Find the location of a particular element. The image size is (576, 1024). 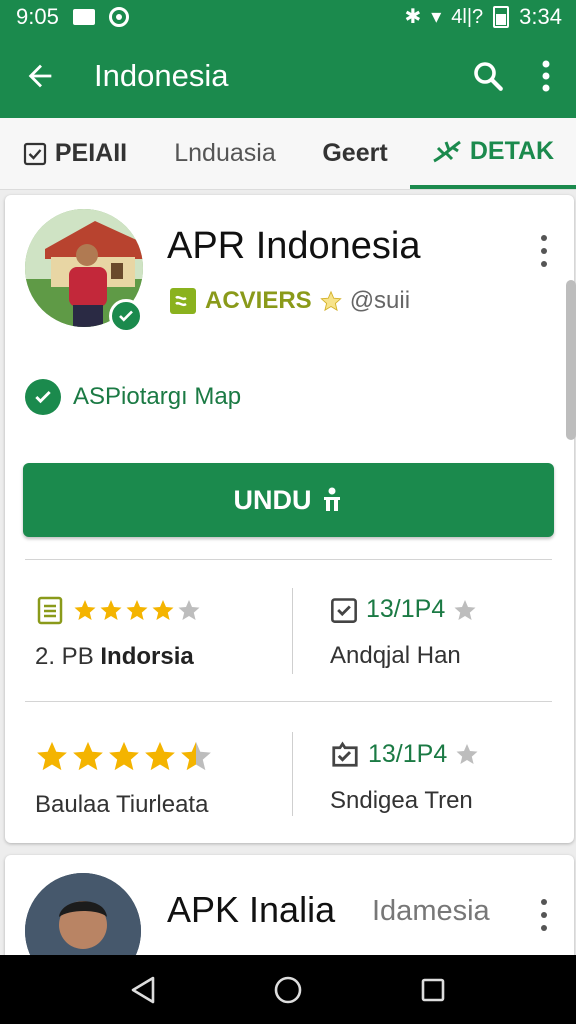

triangle-back-icon is located at coordinates (142, 989).